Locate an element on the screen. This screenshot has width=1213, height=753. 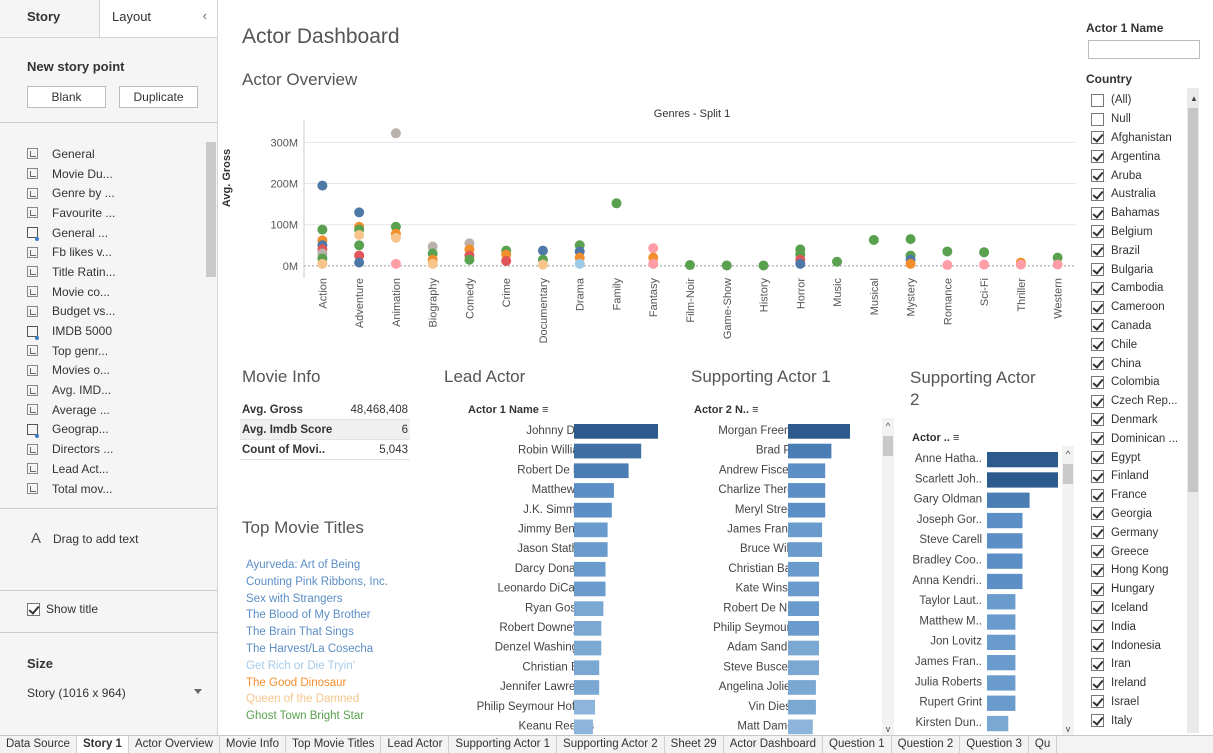
blank-button: Blank is located at coordinates (66, 97).